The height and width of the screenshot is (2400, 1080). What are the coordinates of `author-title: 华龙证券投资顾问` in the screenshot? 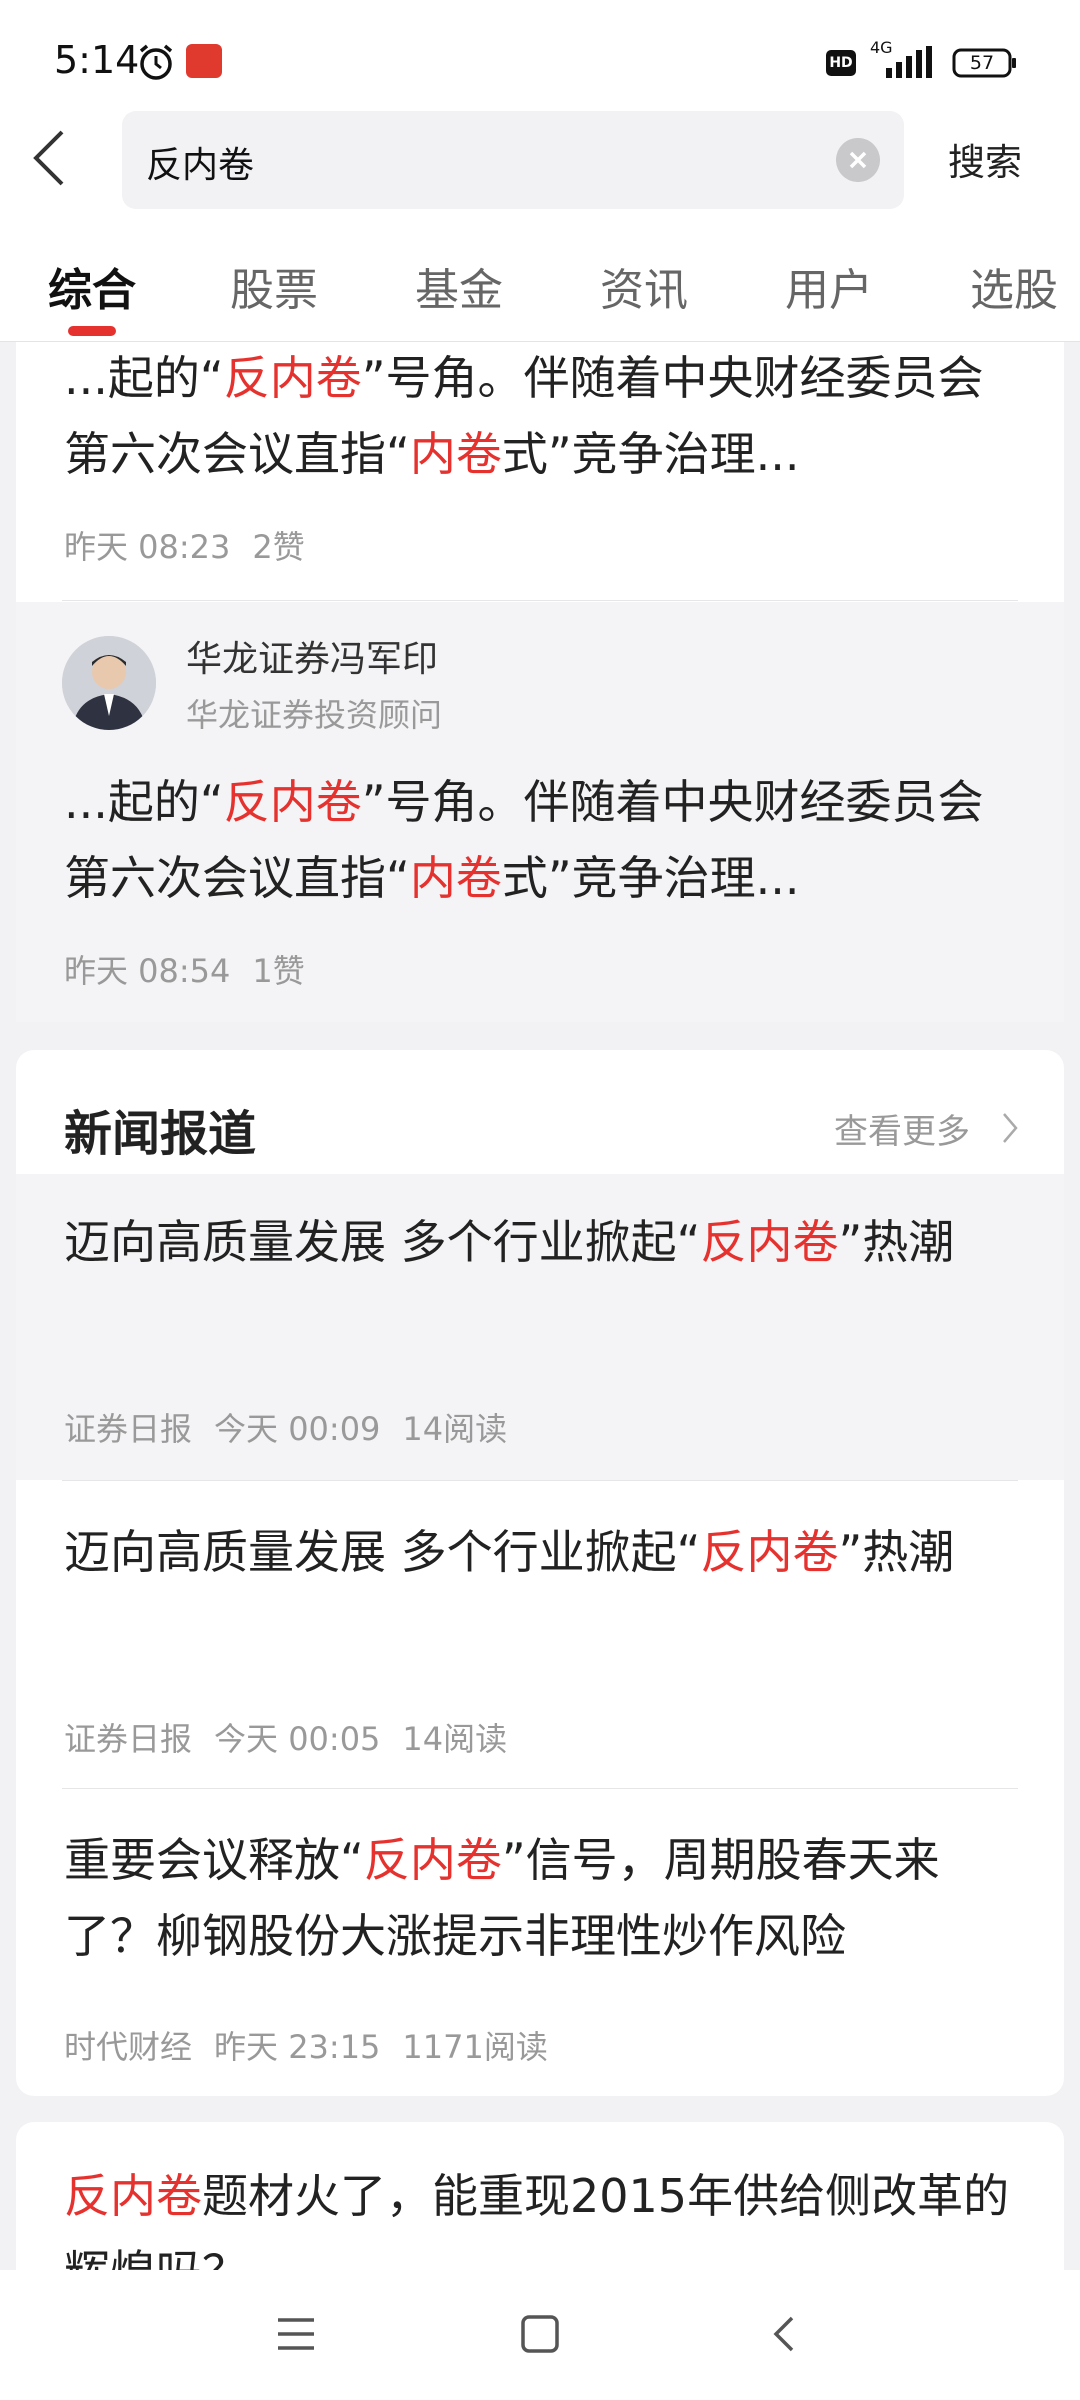 It's located at (314, 715).